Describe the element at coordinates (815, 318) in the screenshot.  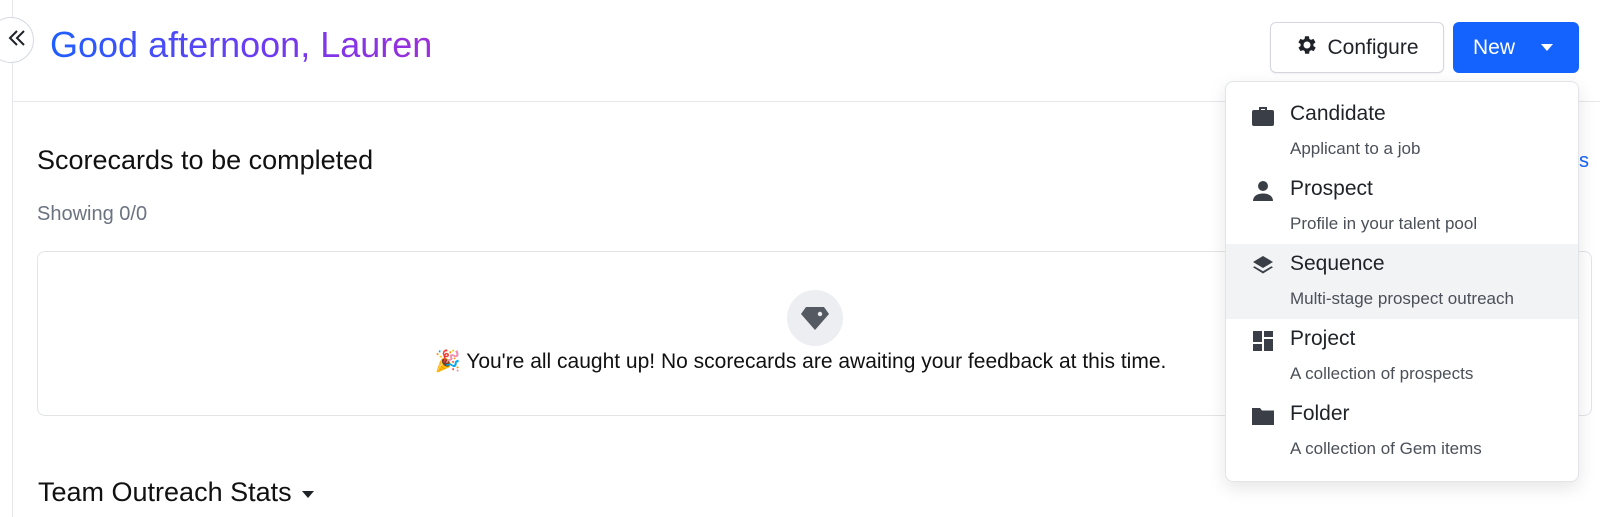
I see `gem-icon` at that location.